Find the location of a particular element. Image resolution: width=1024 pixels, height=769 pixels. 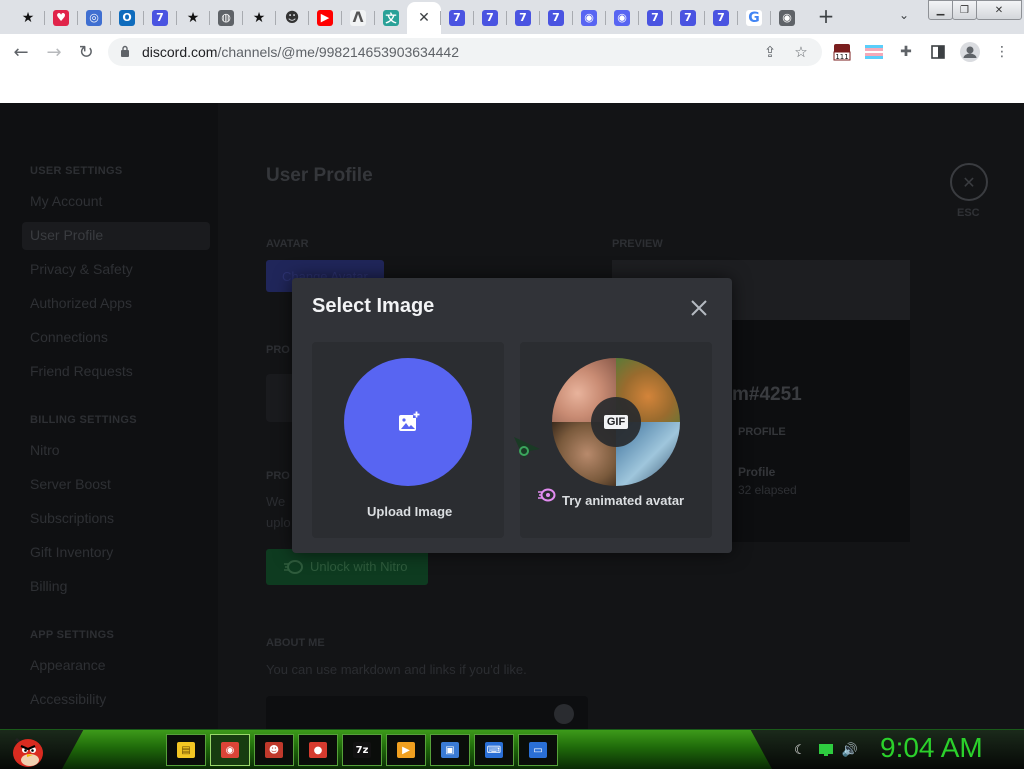

taskbar-button: ▶ is located at coordinates (406, 750).